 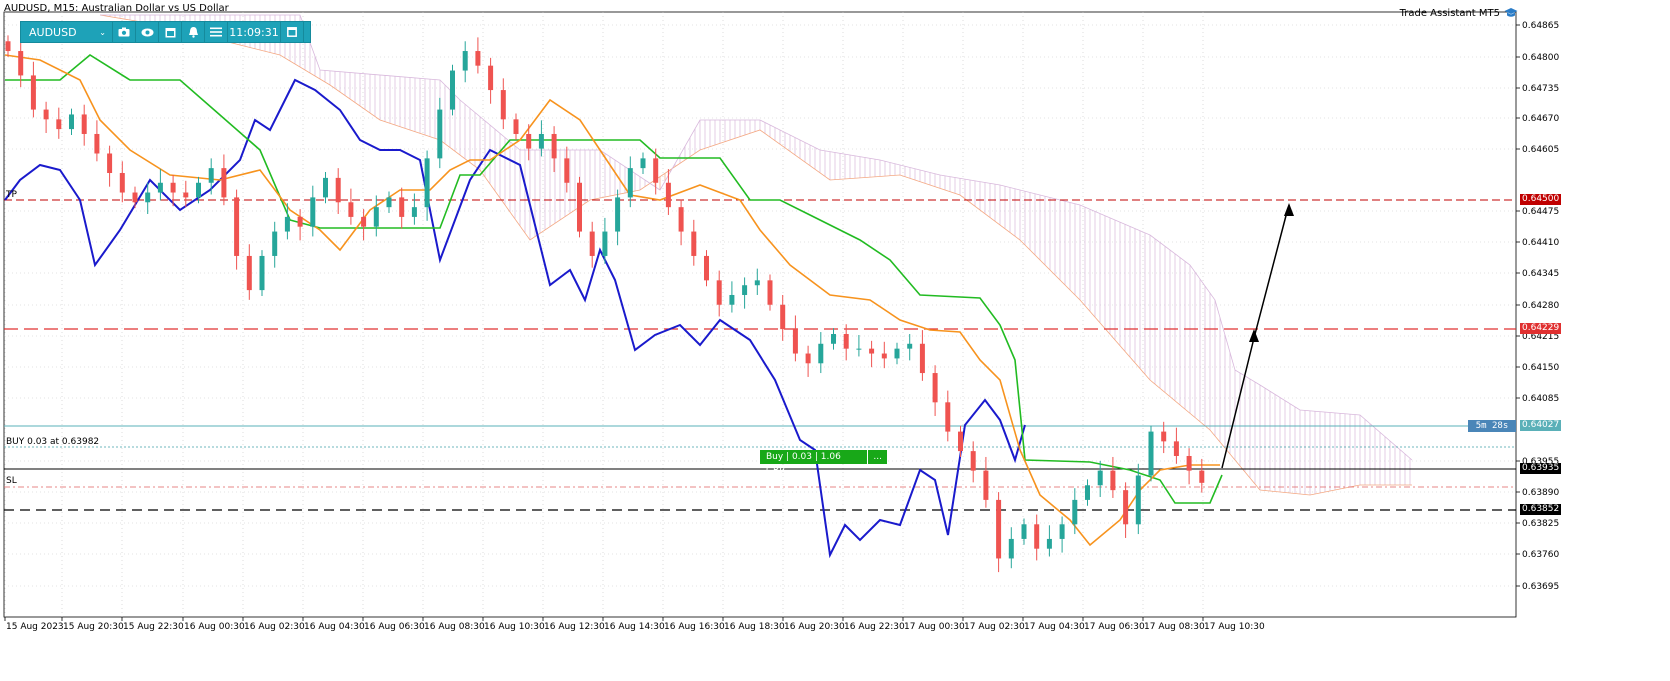 What do you see at coordinates (1054, 627) in the screenshot?
I see `time-tick-label: 17 Aug 04:30` at bounding box center [1054, 627].